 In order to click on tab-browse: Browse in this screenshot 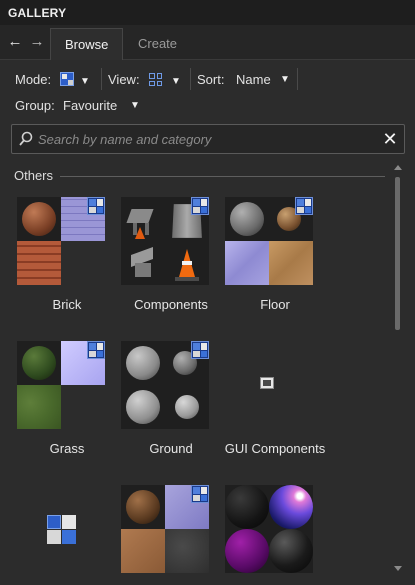, I will do `click(87, 44)`.